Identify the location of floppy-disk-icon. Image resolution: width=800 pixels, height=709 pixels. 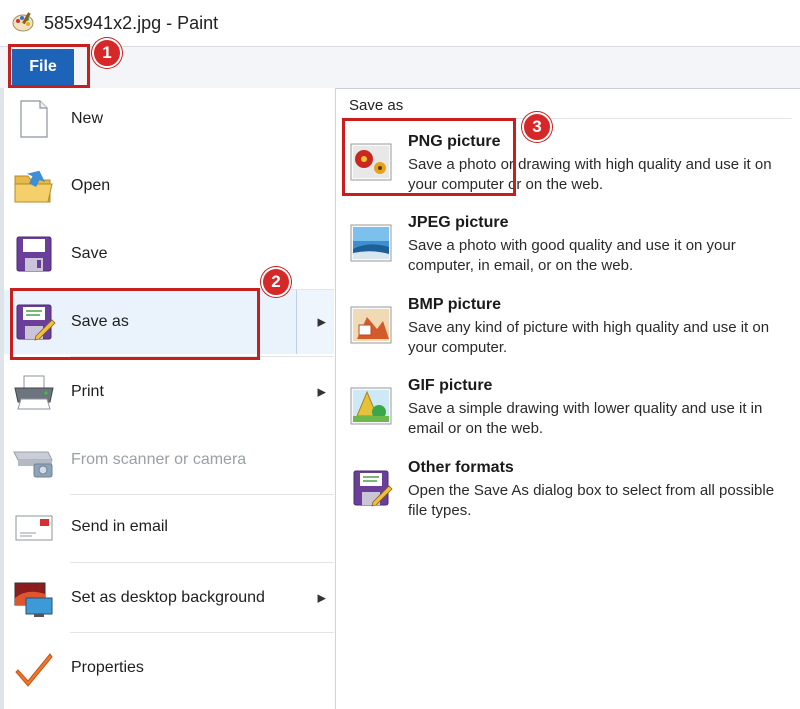
(34, 254).